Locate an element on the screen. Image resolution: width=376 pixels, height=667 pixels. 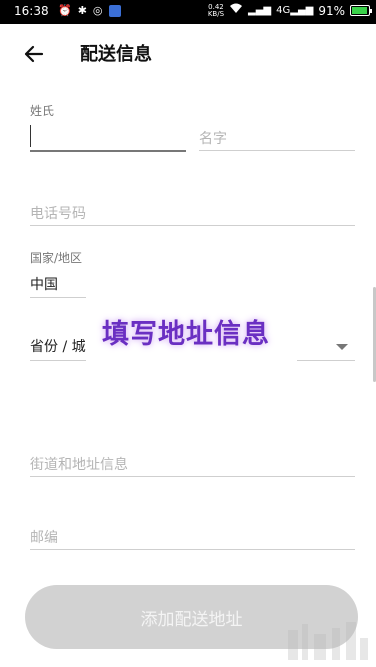
back-arrow-icon is located at coordinates (34, 54).